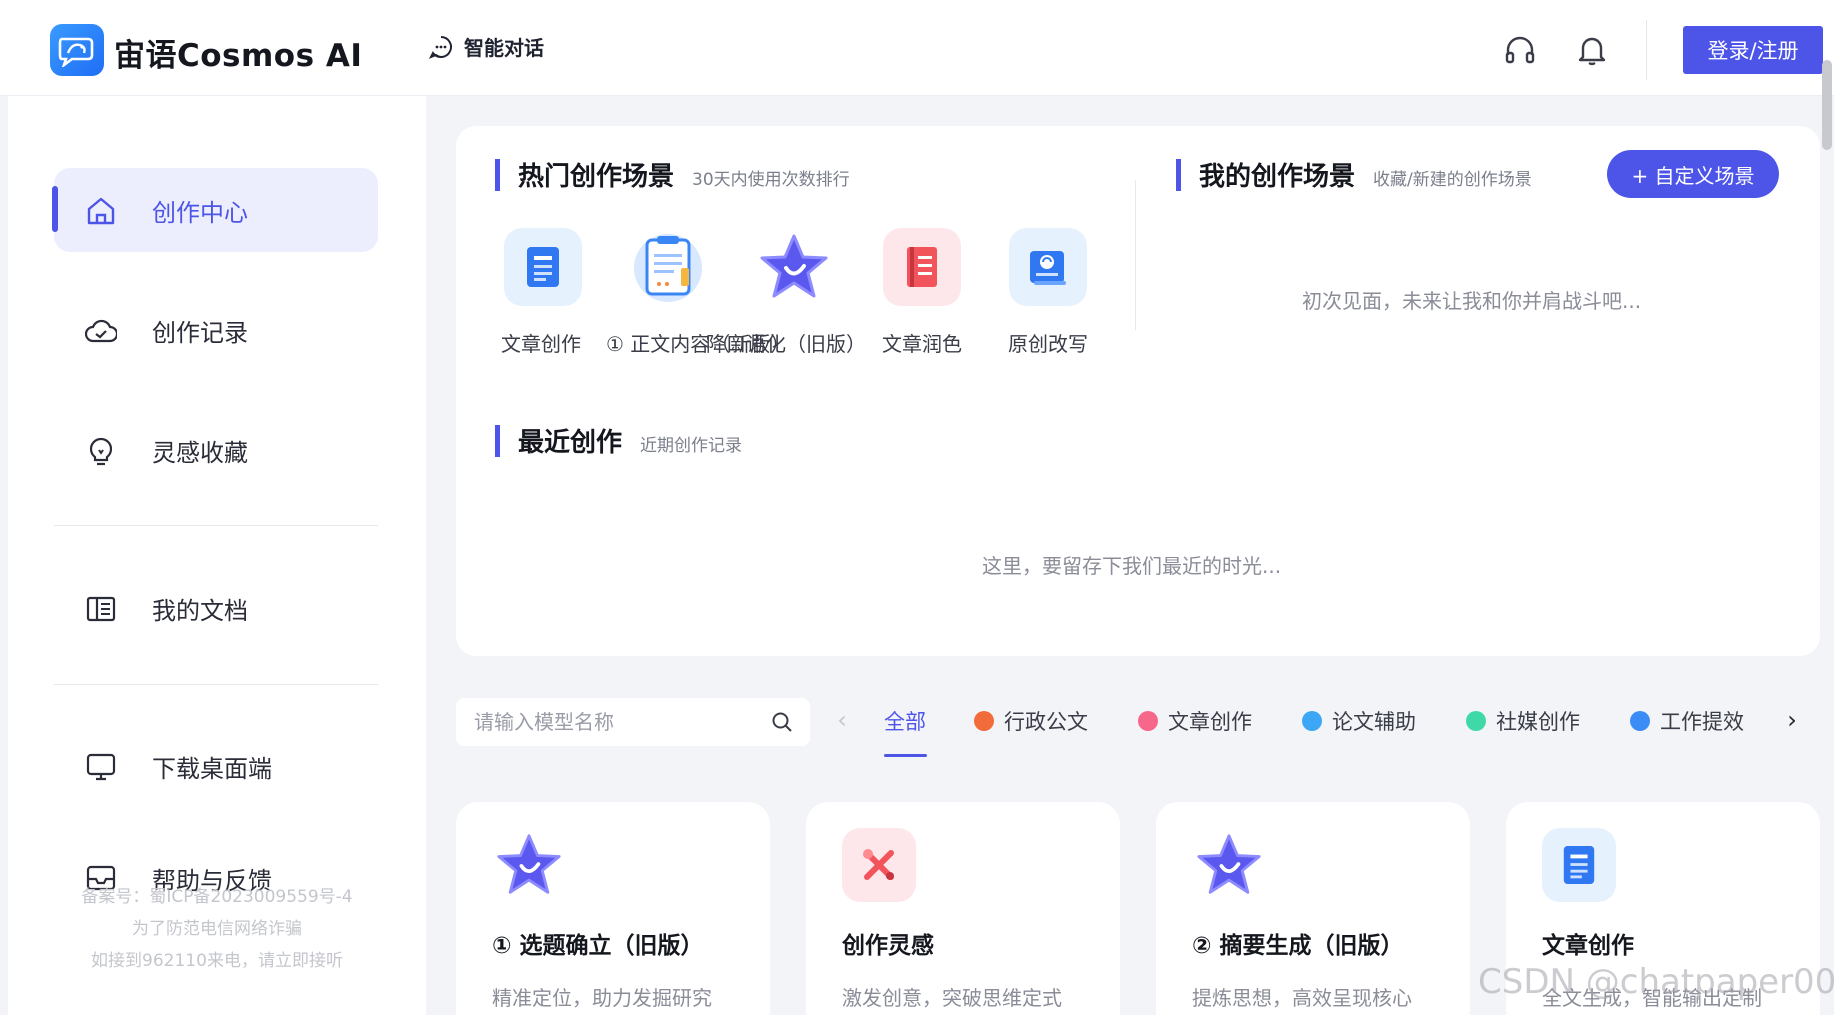 The image size is (1834, 1015). I want to click on hot-scene-item: 降口语化（旧版）, so click(786, 292).